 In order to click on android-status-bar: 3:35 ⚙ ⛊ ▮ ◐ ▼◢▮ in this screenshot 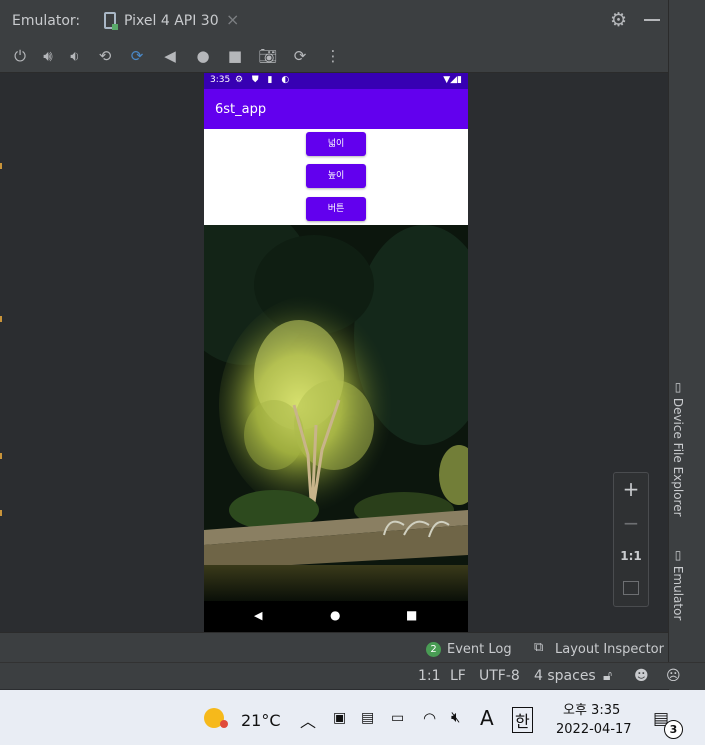, I will do `click(336, 81)`.